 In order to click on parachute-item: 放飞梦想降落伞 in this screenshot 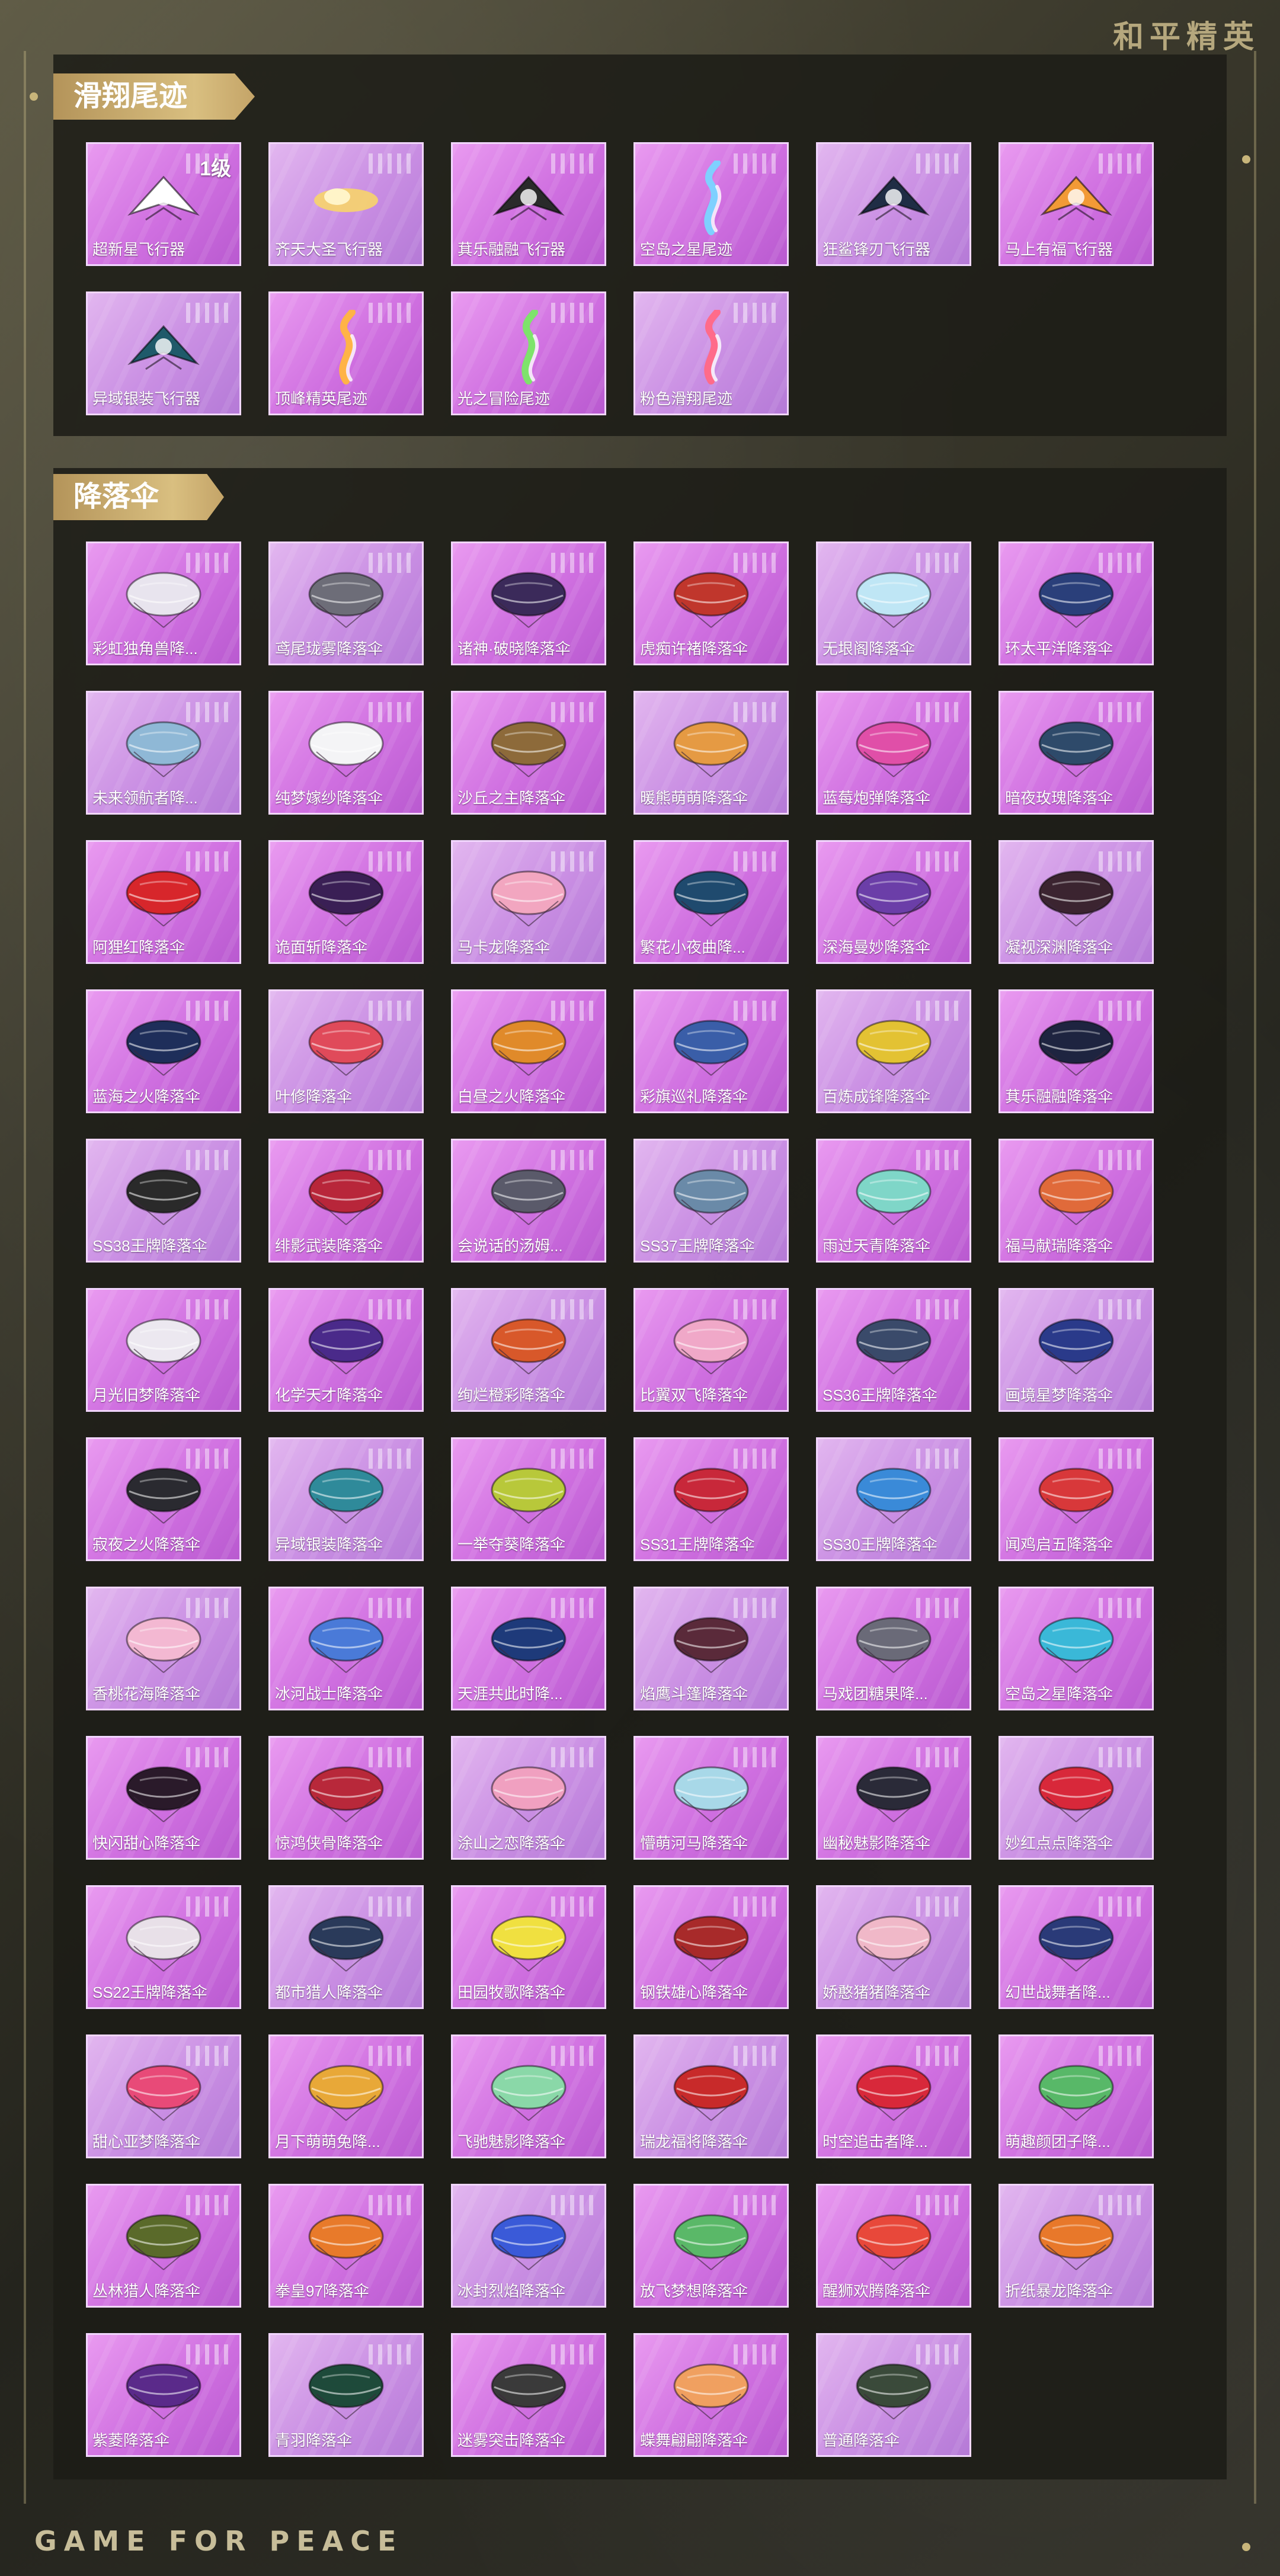, I will do `click(711, 2246)`.